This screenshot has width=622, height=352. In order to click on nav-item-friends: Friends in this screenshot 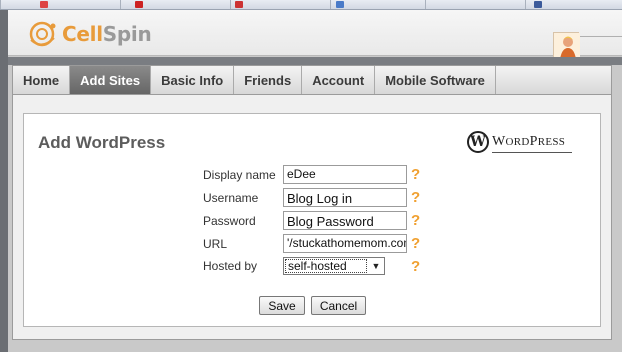, I will do `click(268, 80)`.